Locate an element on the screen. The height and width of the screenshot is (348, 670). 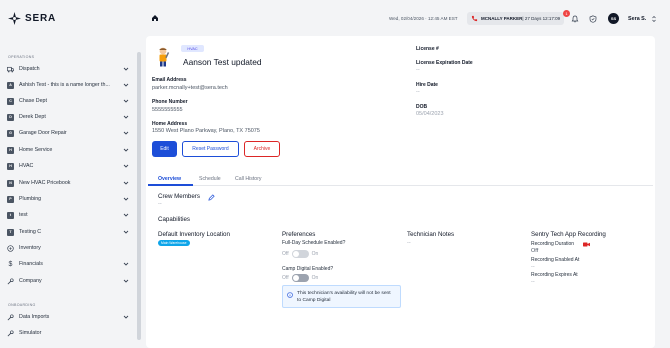
sidebar-item-test: t test is located at coordinates (68, 215).